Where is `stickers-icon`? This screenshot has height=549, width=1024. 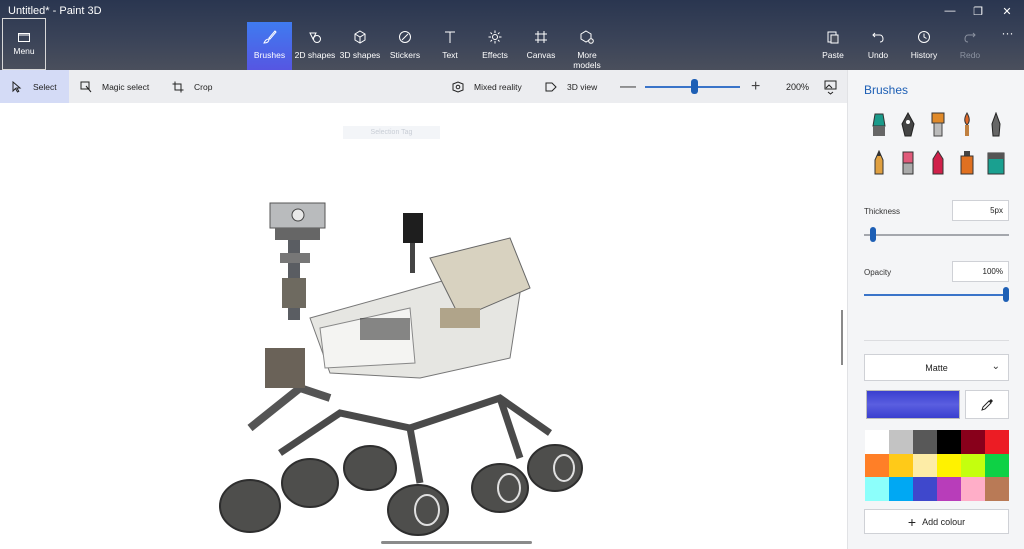 stickers-icon is located at coordinates (405, 37).